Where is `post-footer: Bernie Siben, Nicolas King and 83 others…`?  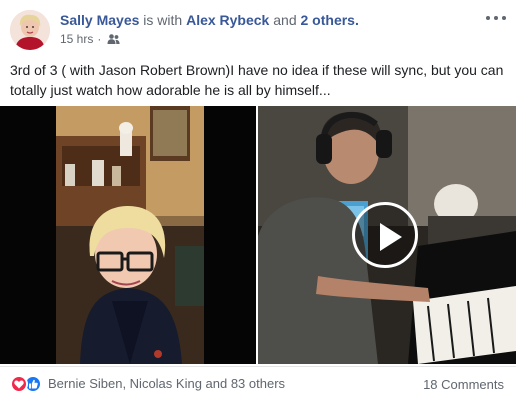
post-footer: Bernie Siben, Nicolas King and 83 others… is located at coordinates (258, 383).